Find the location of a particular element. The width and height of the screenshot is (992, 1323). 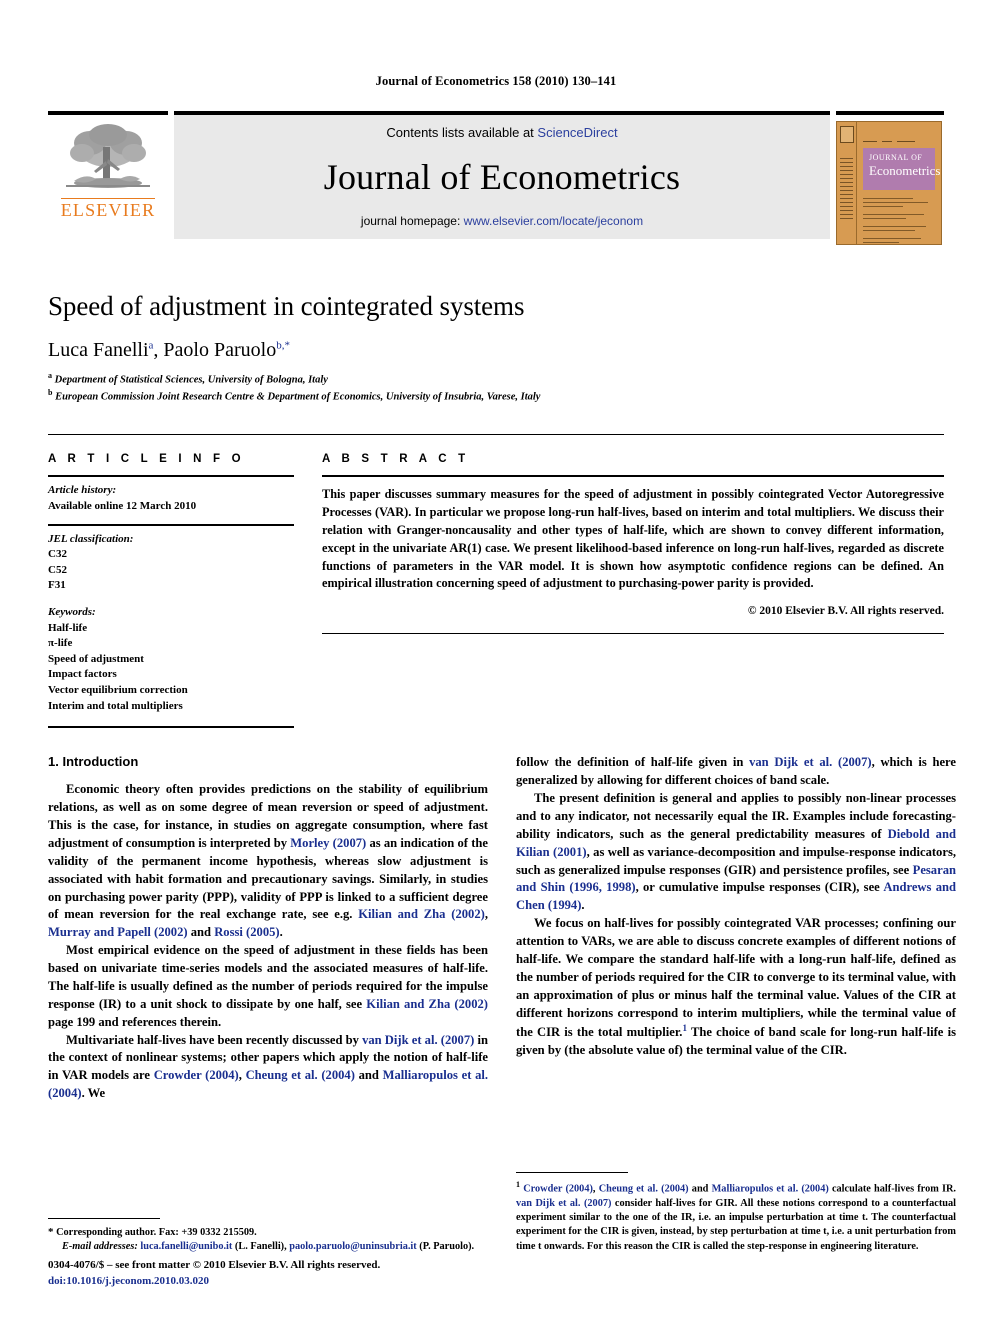

section-heading-introduction: 1. Introduction is located at coordinates (93, 762).